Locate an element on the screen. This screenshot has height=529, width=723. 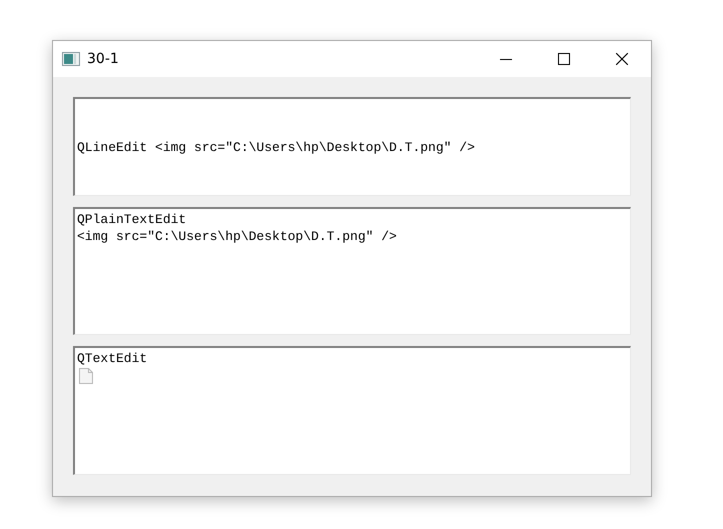
maximize-icon is located at coordinates (564, 59).